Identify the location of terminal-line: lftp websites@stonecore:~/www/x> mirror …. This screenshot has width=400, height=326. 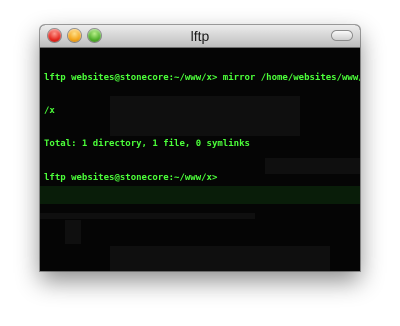
(202, 78).